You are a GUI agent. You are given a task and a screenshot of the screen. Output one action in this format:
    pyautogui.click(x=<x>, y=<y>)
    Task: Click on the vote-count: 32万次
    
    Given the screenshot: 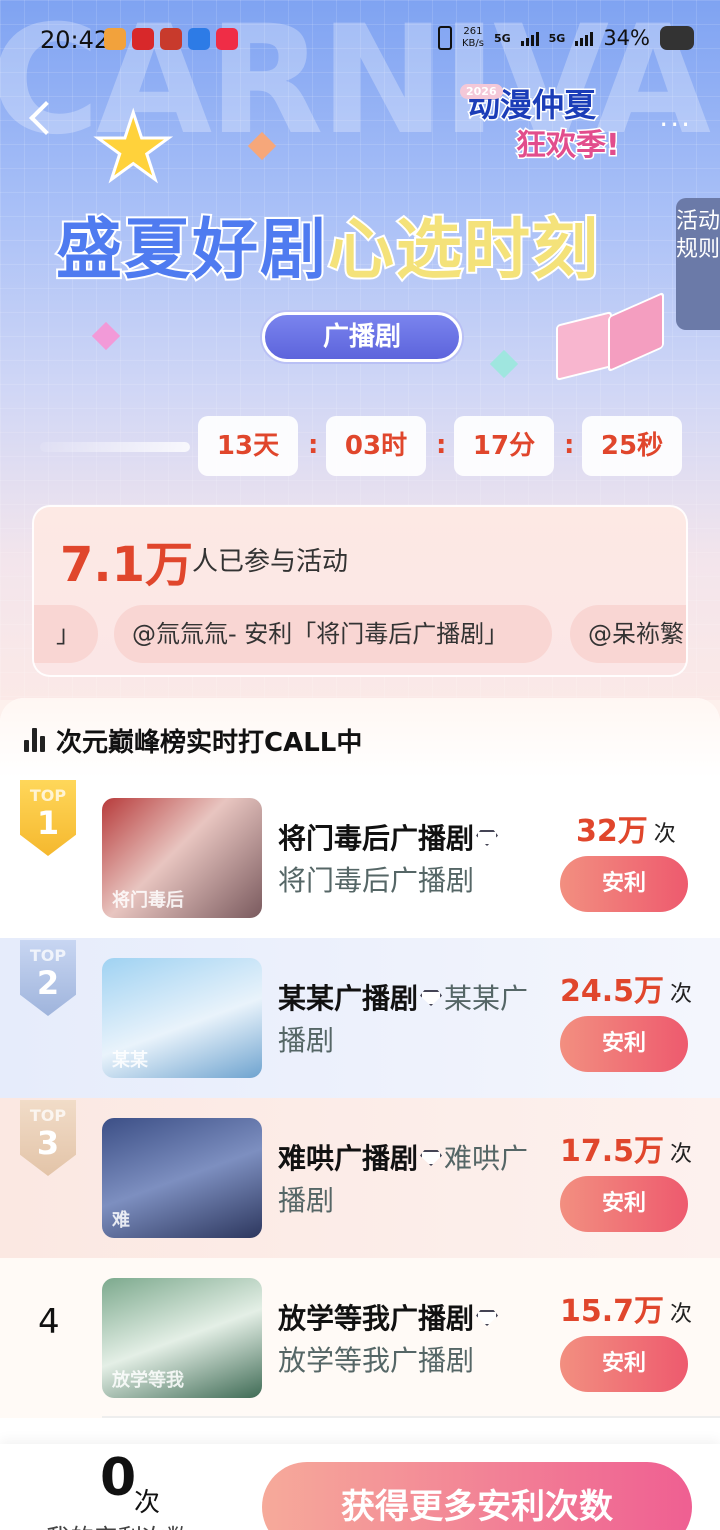 What is the action you would take?
    pyautogui.click(x=626, y=831)
    